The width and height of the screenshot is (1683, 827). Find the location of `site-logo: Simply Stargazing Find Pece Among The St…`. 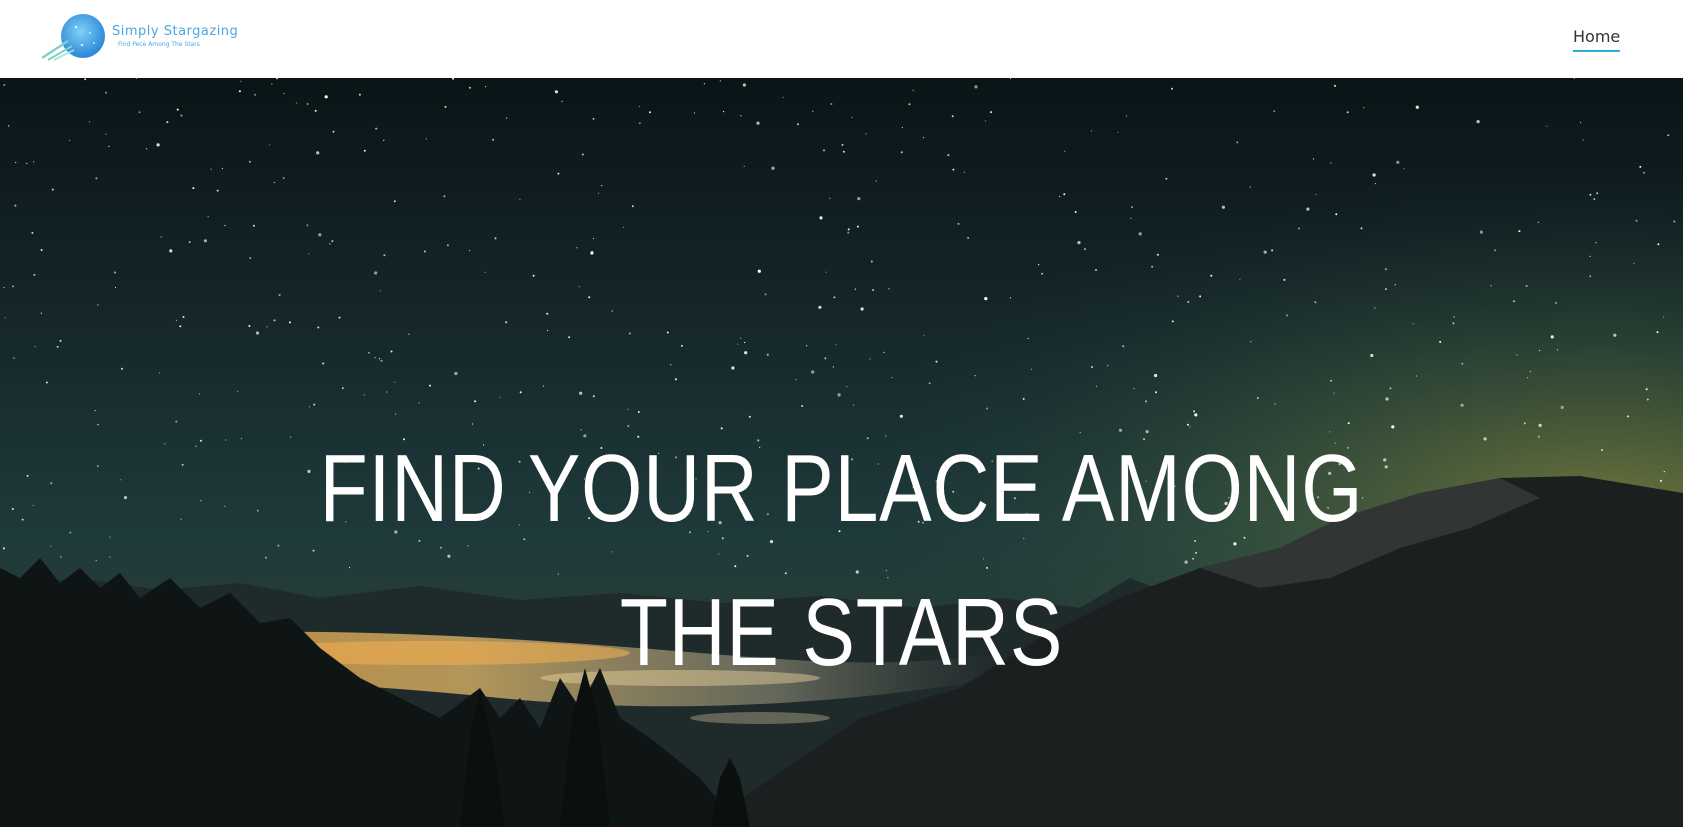

site-logo: Simply Stargazing Find Pece Among The St… is located at coordinates (142, 38).